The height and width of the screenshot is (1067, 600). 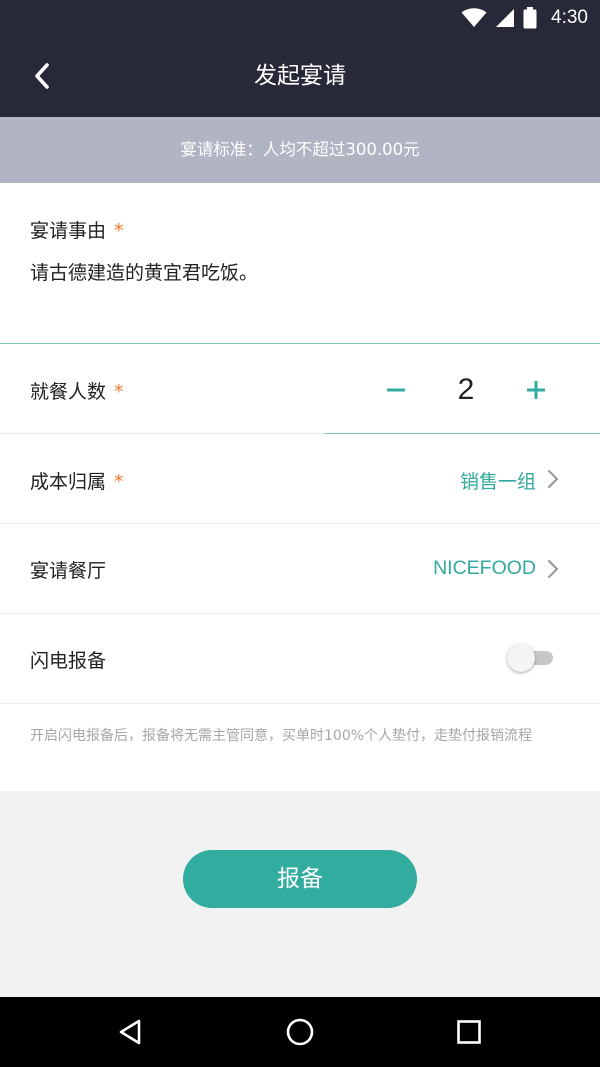 I want to click on cost-center-label: 成本归属 *, so click(x=77, y=480).